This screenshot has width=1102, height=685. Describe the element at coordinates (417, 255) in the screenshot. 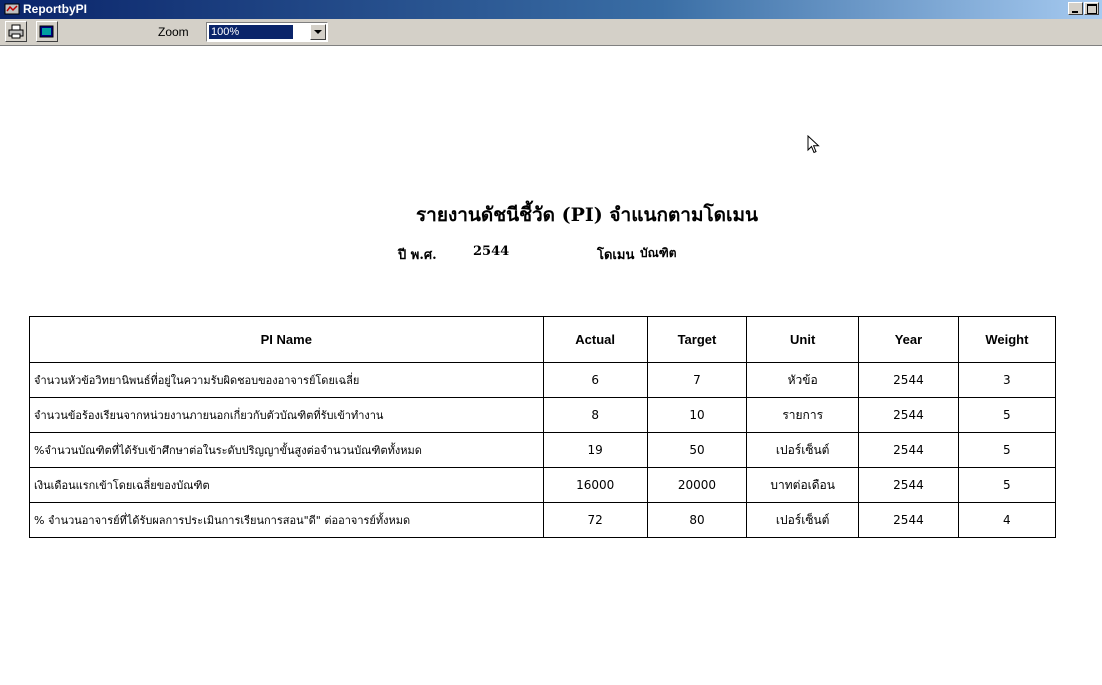

I see `year-label: ปี พ.ศ.` at that location.